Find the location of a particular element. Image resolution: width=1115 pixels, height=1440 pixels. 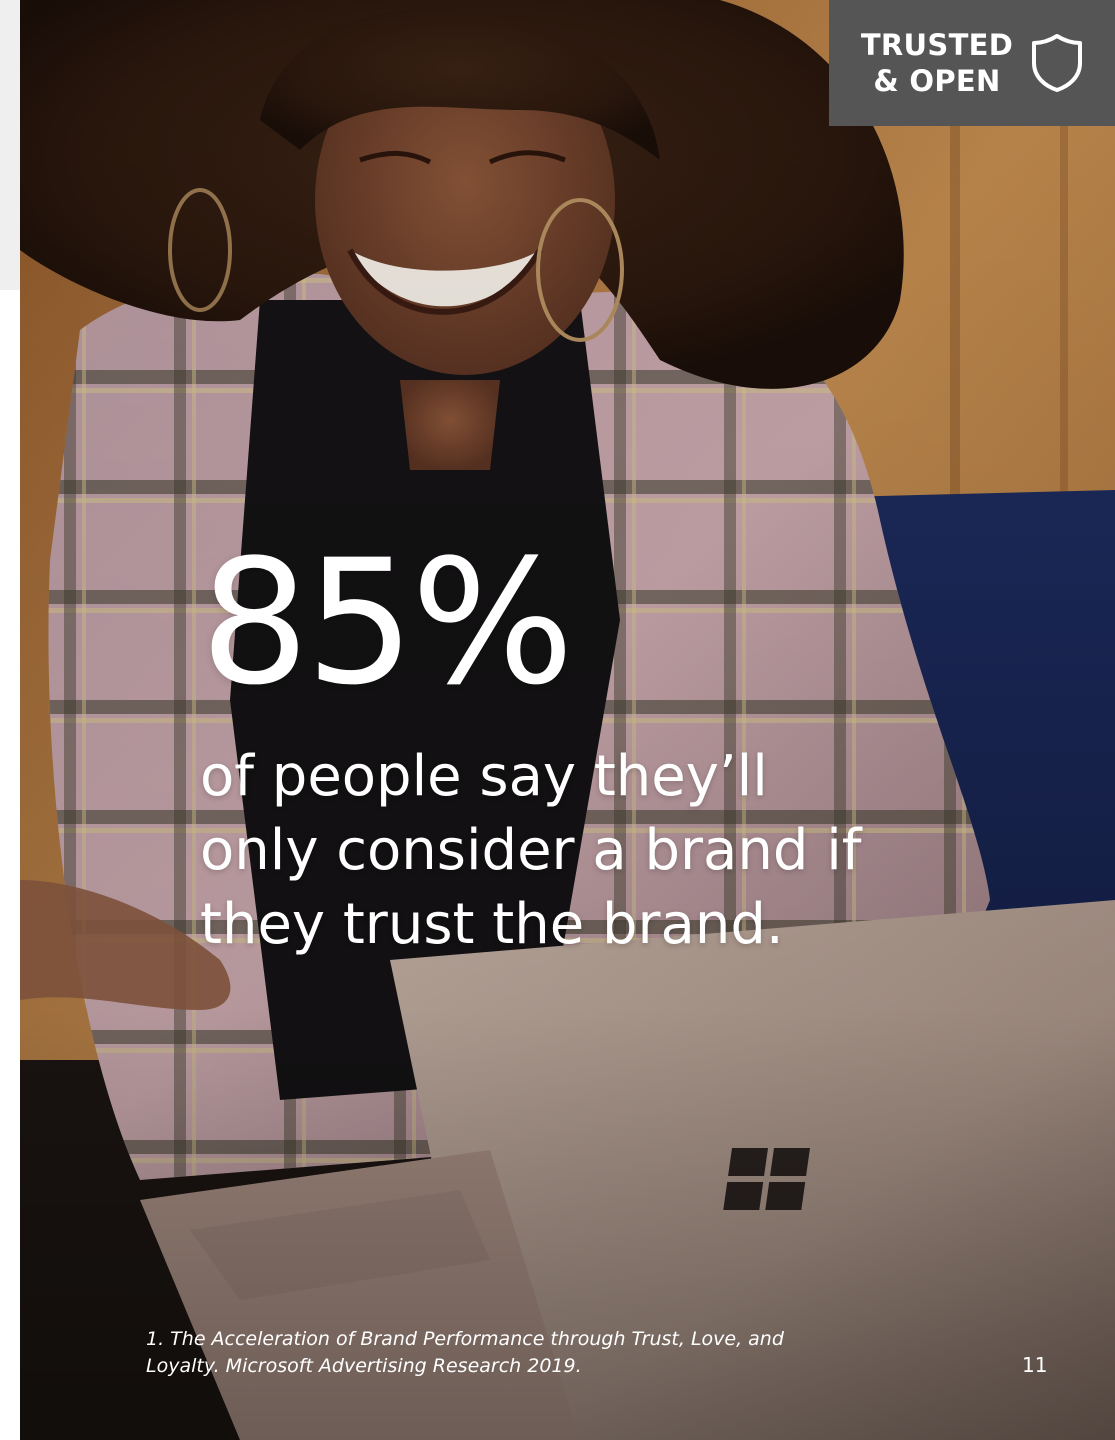

badge-label: TRUSTED & OPEN is located at coordinates (937, 63).